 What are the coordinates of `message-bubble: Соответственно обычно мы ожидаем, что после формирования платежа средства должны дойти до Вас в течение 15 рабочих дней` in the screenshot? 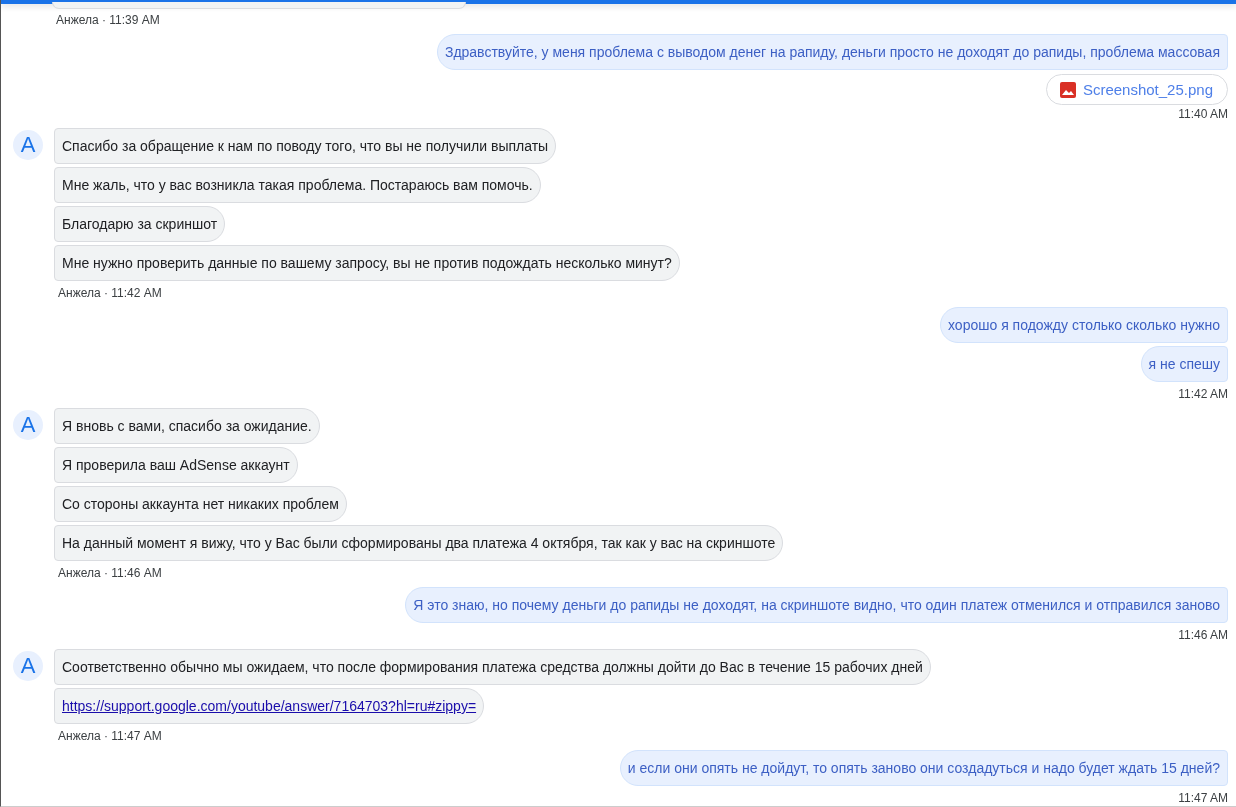 It's located at (492, 667).